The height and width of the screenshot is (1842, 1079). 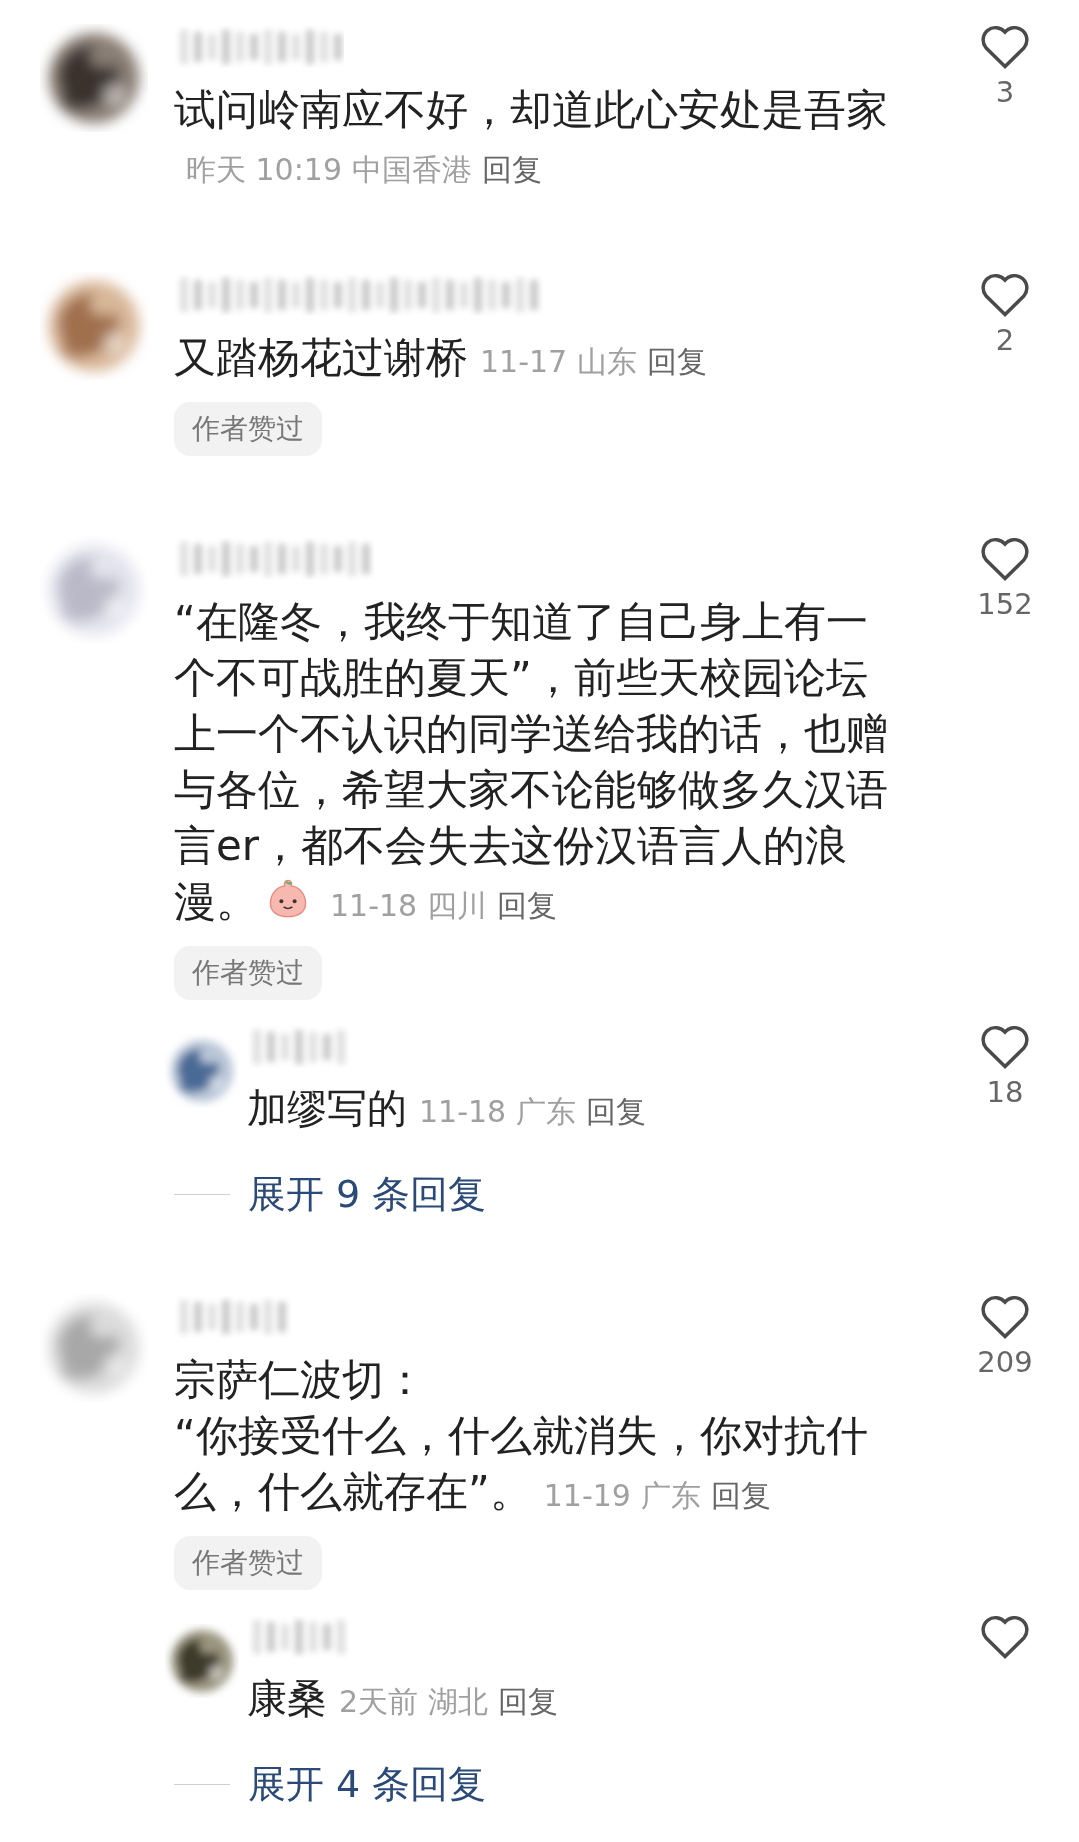 I want to click on reply-text: 康桑 2天前 湖北 回复, so click(x=403, y=1698).